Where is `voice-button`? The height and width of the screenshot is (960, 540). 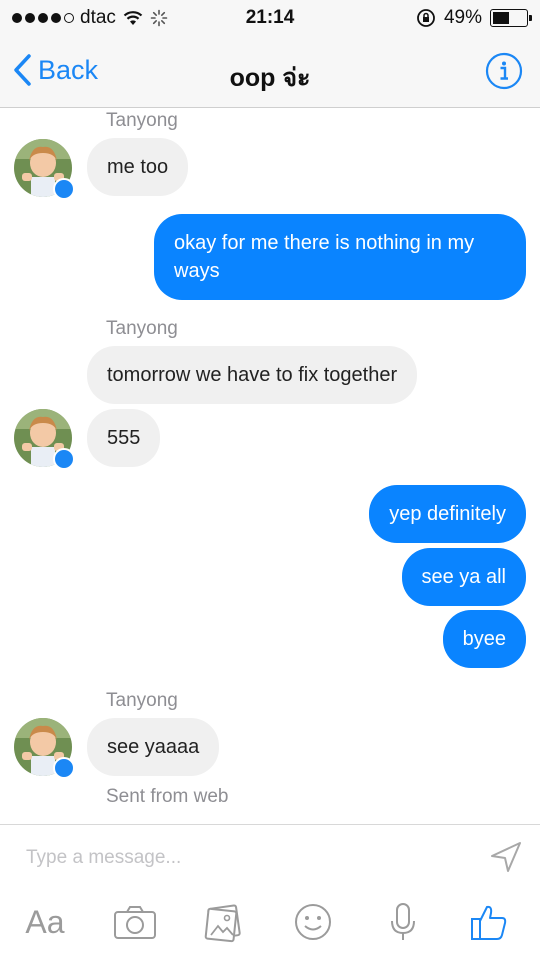
voice-button is located at coordinates (403, 922).